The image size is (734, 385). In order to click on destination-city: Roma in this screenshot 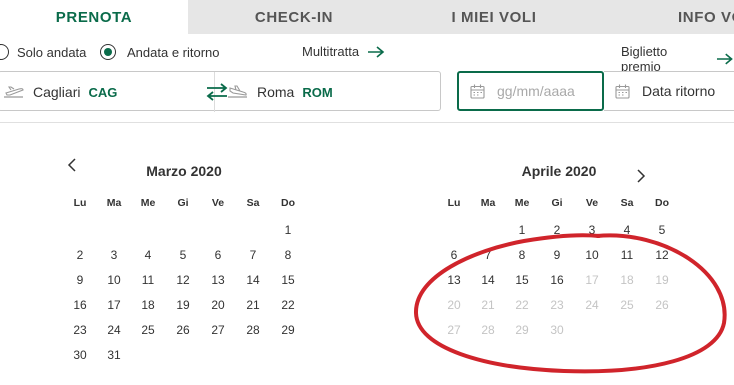, I will do `click(276, 92)`.